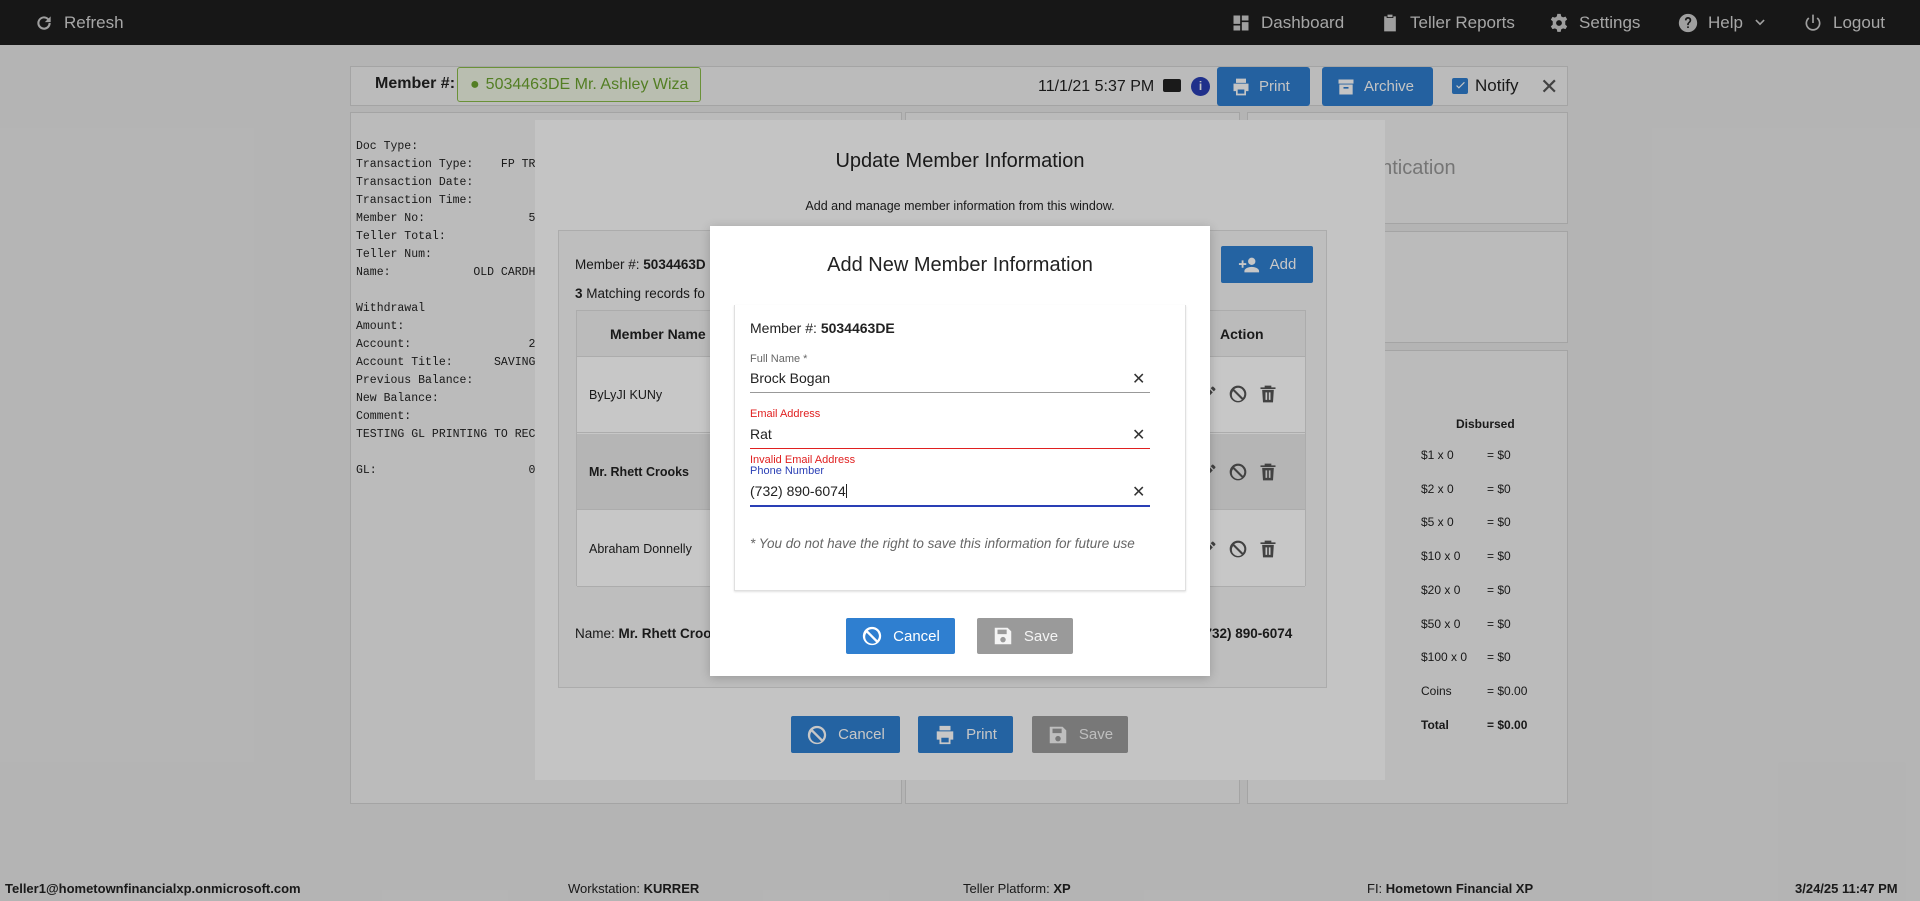  What do you see at coordinates (872, 636) in the screenshot?
I see `ban-icon` at bounding box center [872, 636].